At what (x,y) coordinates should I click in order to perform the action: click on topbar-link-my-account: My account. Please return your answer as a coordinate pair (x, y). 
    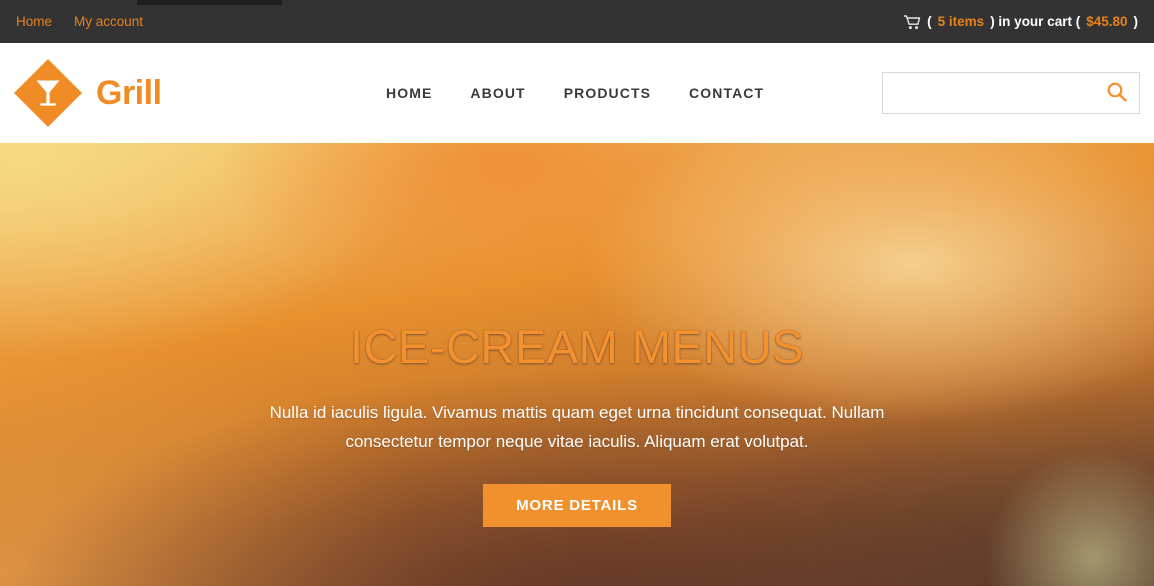
    Looking at the image, I should click on (108, 22).